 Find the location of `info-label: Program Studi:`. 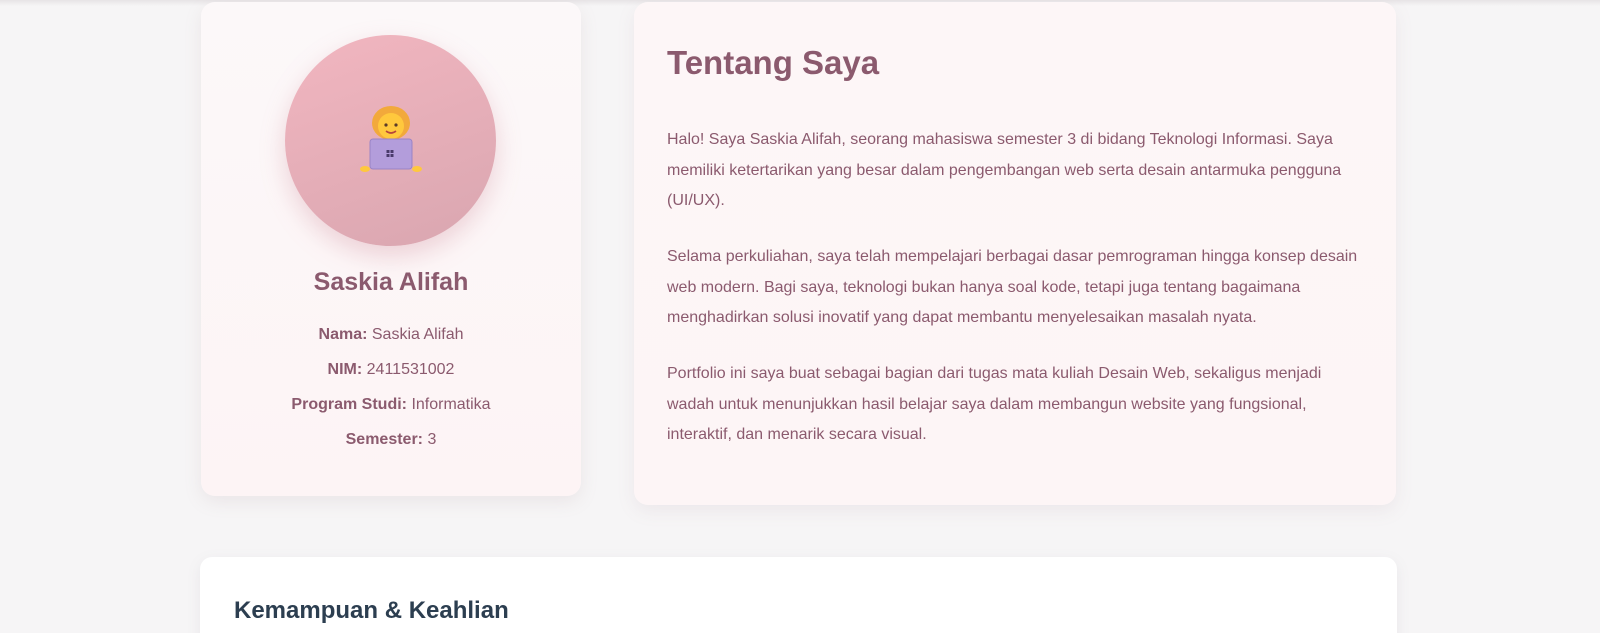

info-label: Program Studi: is located at coordinates (349, 404).